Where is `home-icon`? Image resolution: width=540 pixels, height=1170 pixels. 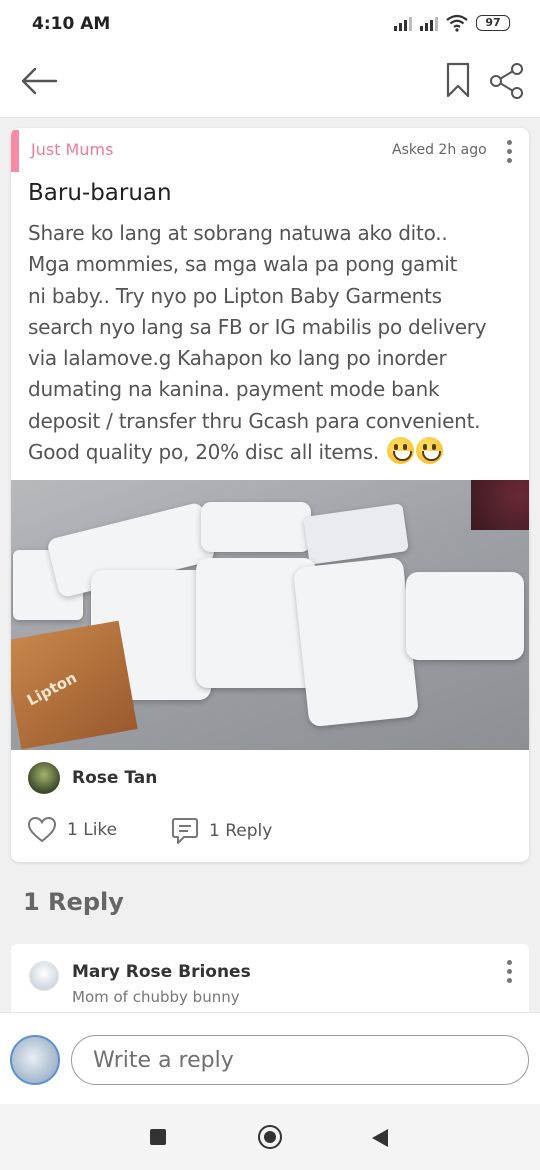 home-icon is located at coordinates (270, 1137).